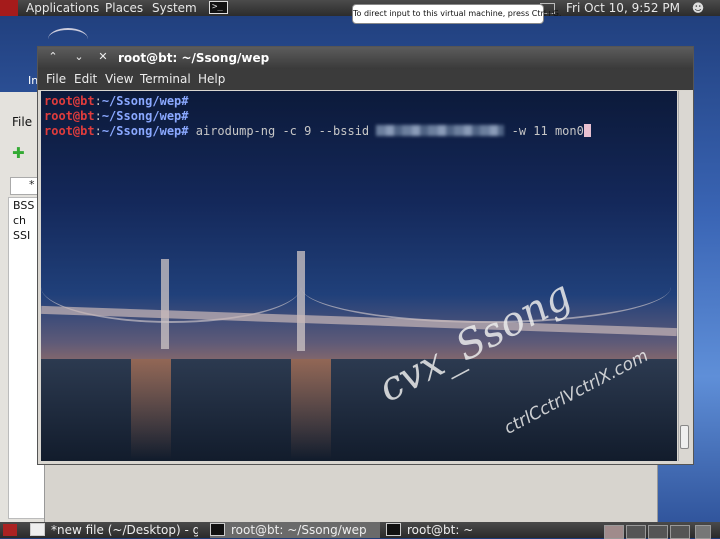  Describe the element at coordinates (684, 276) in the screenshot. I see `terminal-scrollbar` at that location.